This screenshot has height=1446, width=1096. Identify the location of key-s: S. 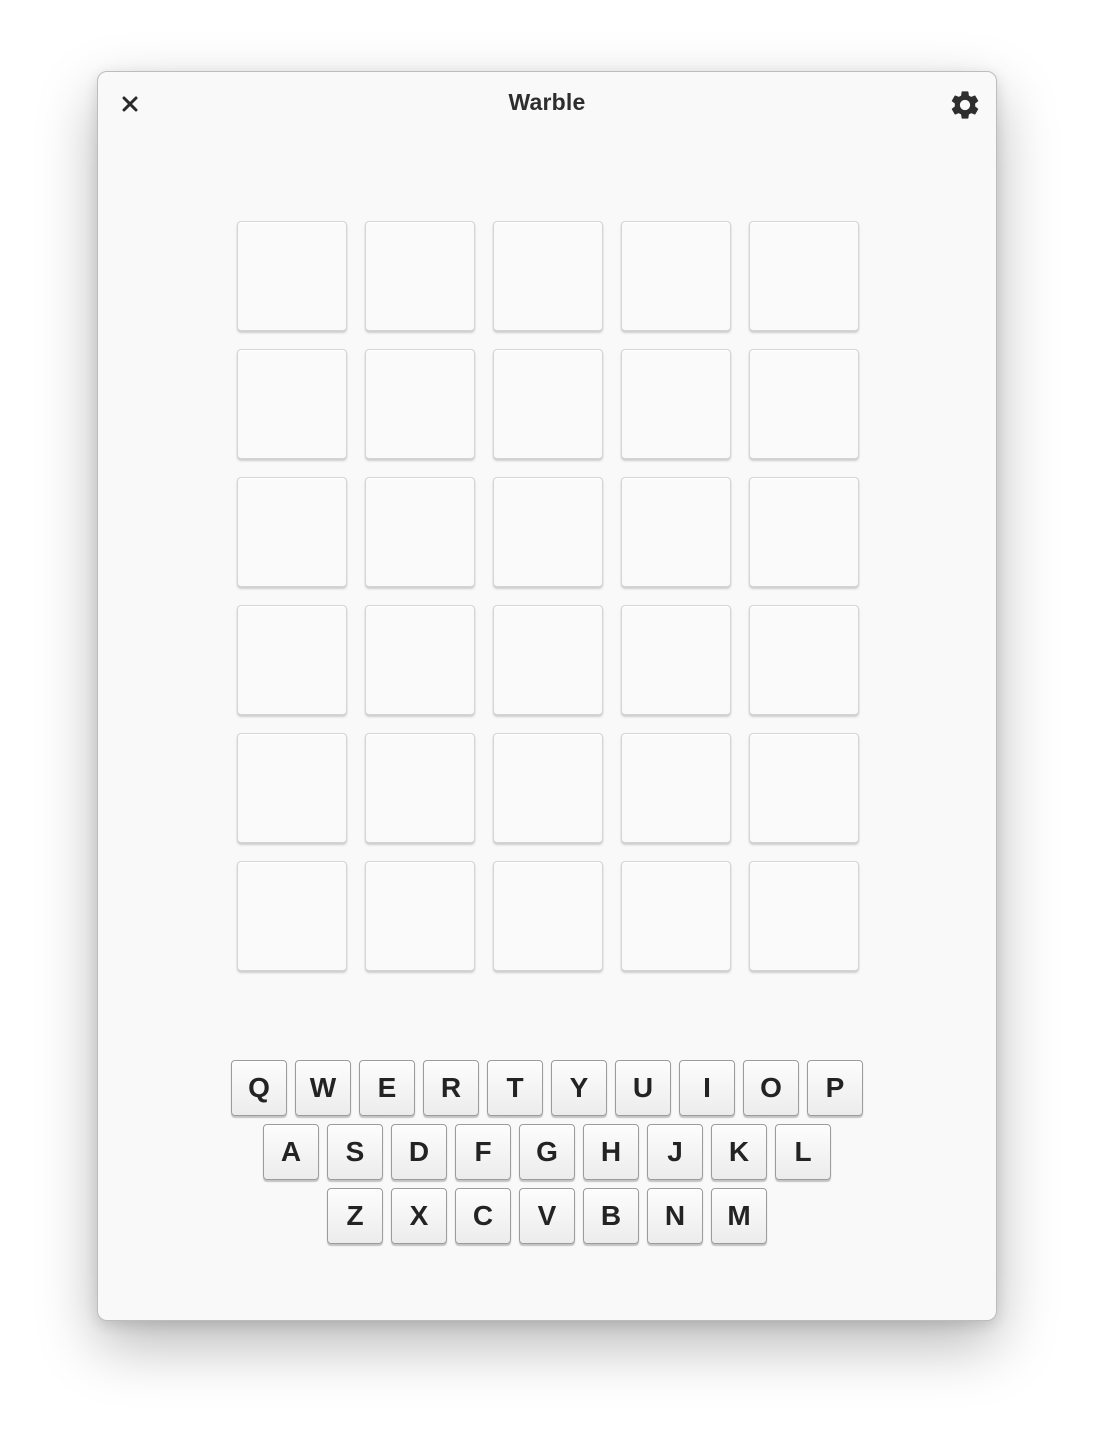
(355, 1152).